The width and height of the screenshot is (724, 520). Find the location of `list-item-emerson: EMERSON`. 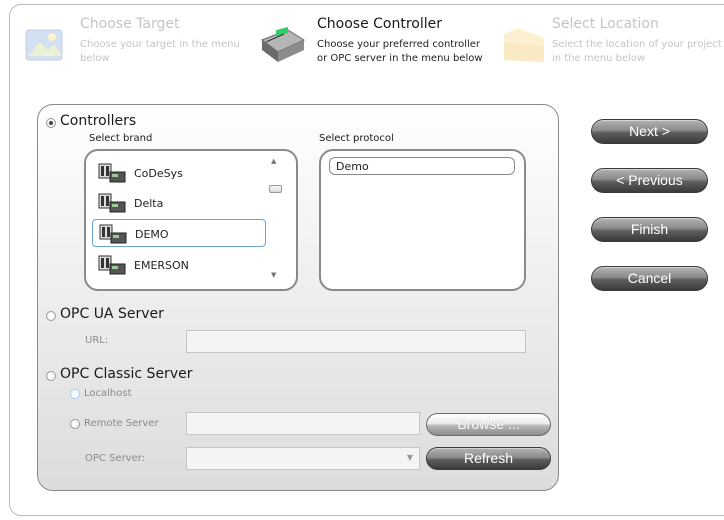

list-item-emerson: EMERSON is located at coordinates (178, 265).